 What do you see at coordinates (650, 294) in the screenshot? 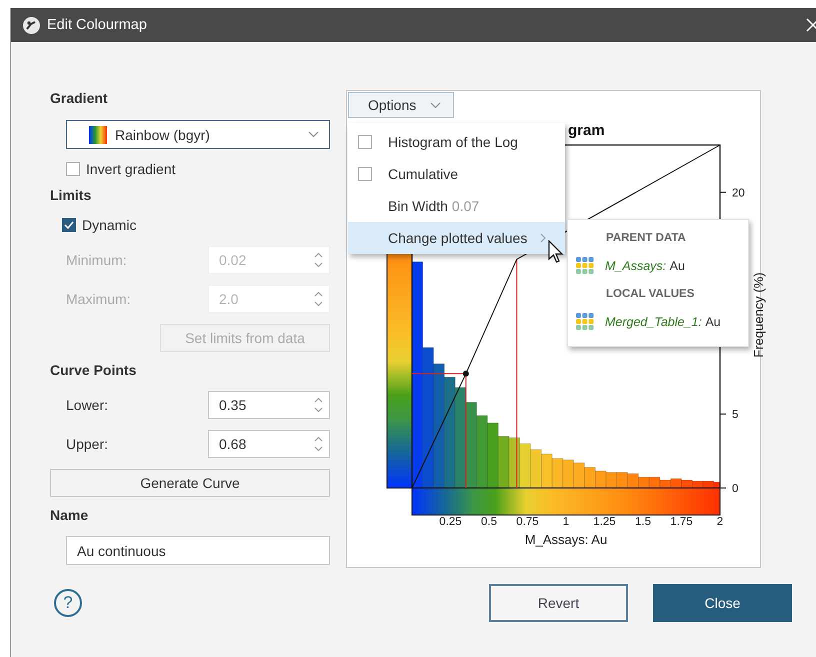
I see `submenu-header: LOCAL VALUES` at bounding box center [650, 294].